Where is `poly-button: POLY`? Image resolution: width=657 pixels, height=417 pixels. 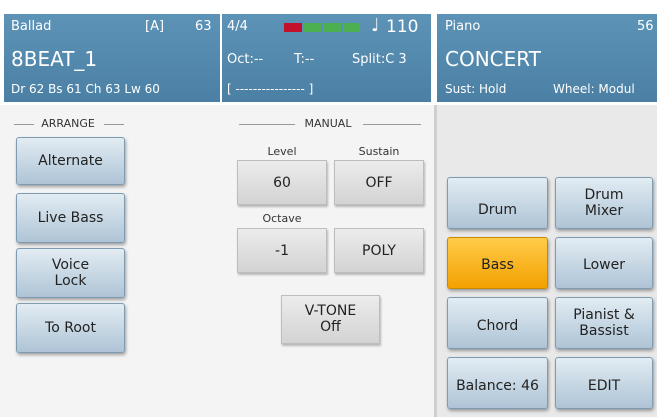
poly-button: POLY is located at coordinates (379, 250).